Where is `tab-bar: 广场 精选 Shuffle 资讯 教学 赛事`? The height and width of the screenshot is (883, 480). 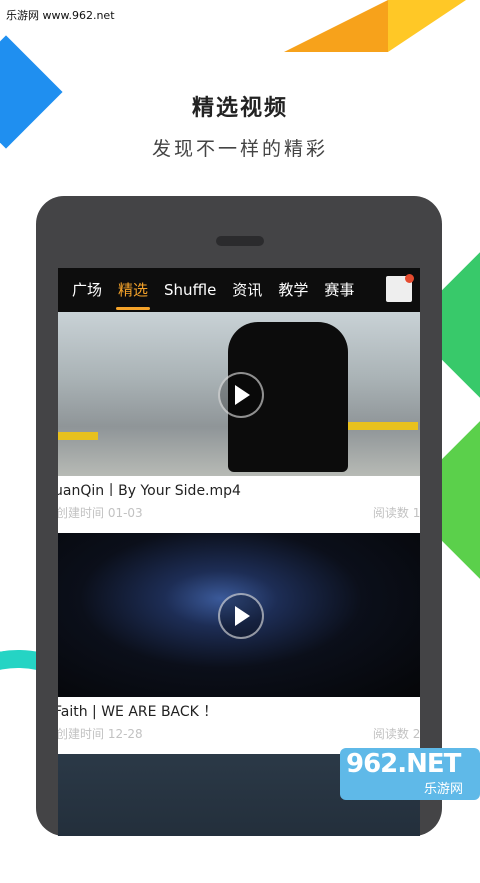 tab-bar: 广场 精选 Shuffle 资讯 教学 赛事 is located at coordinates (239, 290).